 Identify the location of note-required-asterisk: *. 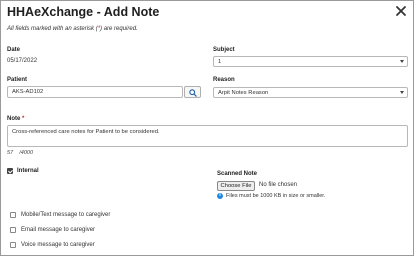
(23, 119).